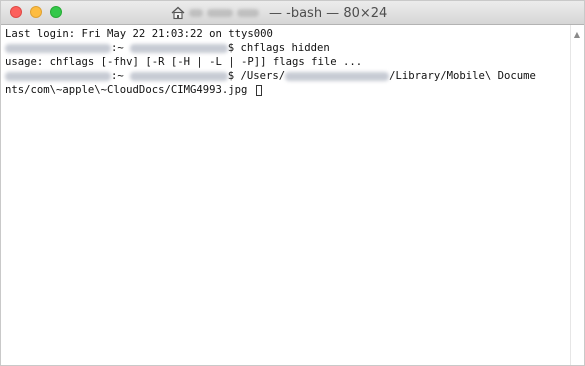  What do you see at coordinates (36, 12) in the screenshot?
I see `minimize-button` at bounding box center [36, 12].